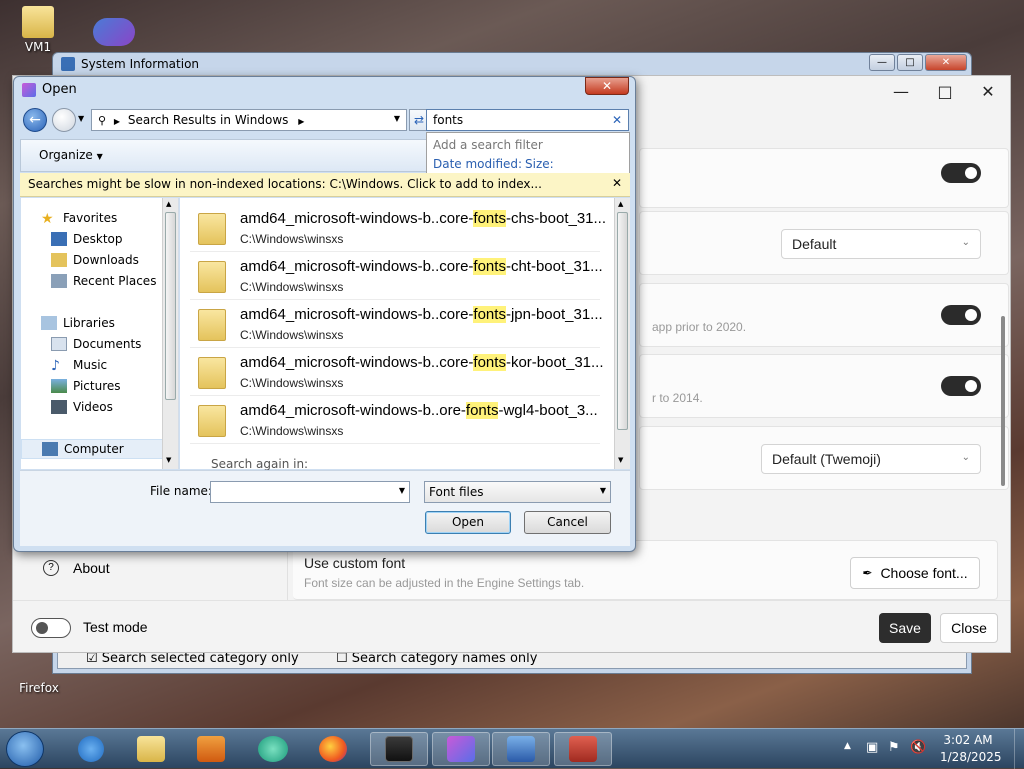  Describe the element at coordinates (78, 323) in the screenshot. I see `sidebar-item-libraries: Libraries` at that location.